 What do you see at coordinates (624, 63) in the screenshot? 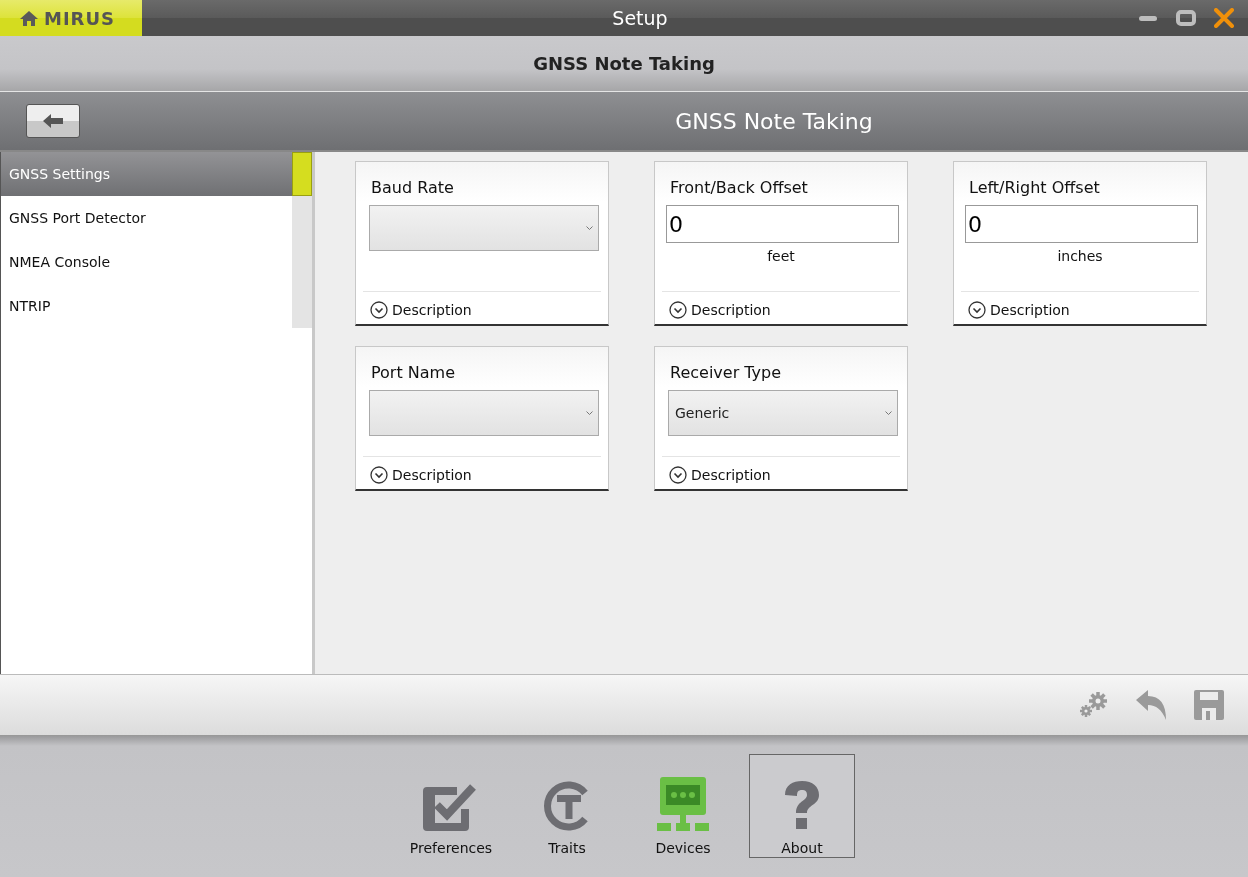
I see `page-title: GNSS Note Taking` at bounding box center [624, 63].